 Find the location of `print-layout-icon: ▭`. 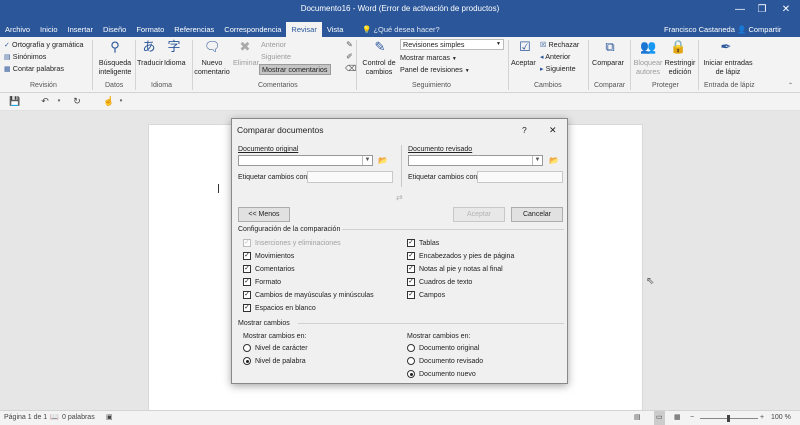

print-layout-icon: ▭ is located at coordinates (659, 418).